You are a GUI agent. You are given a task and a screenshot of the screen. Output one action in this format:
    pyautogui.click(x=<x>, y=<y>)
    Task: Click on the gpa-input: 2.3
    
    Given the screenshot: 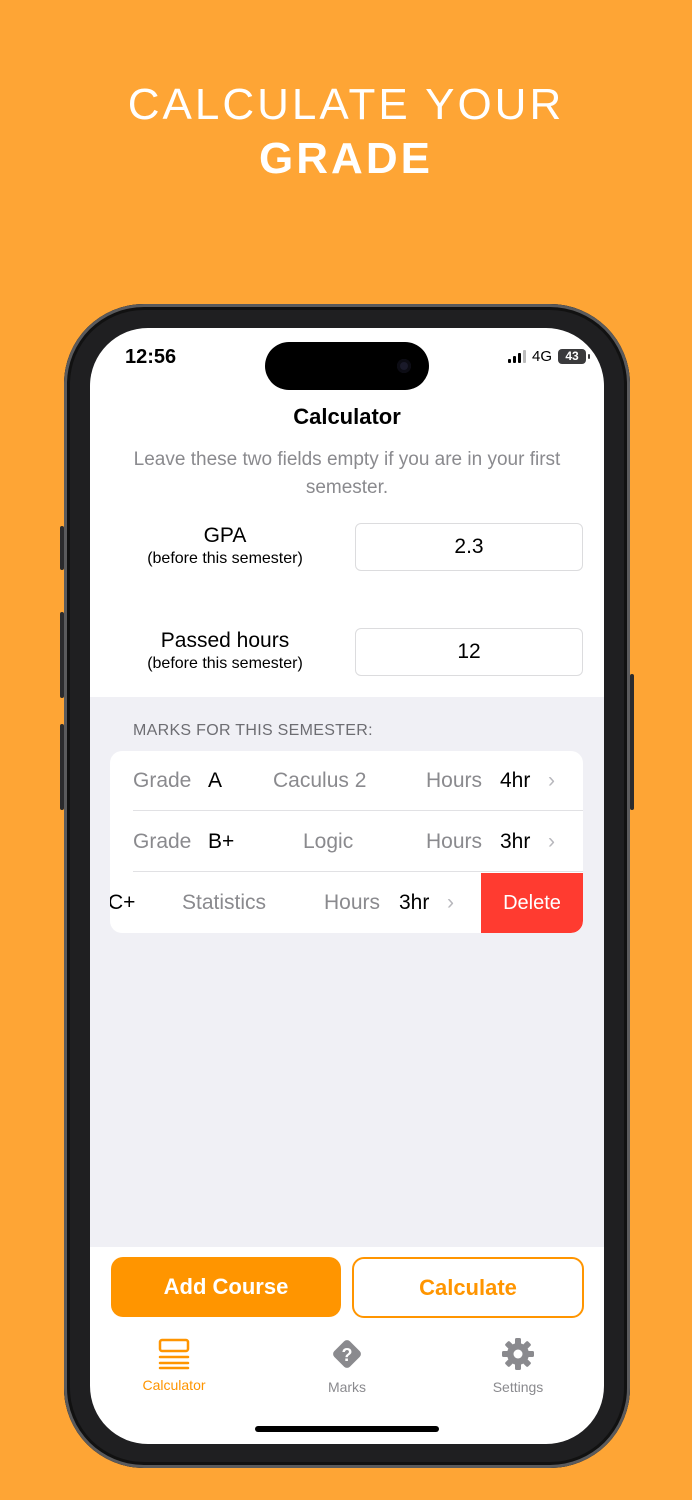 What is the action you would take?
    pyautogui.click(x=469, y=547)
    